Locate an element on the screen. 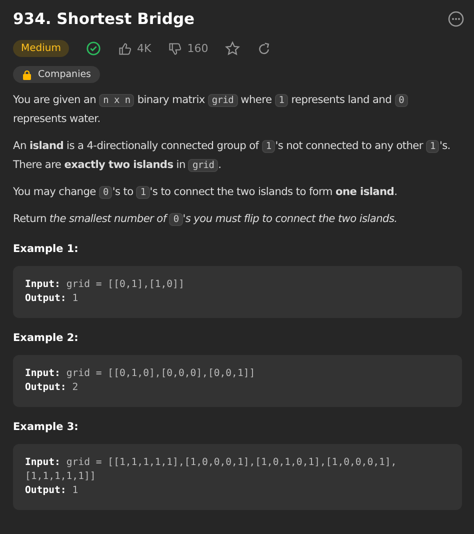 This screenshot has width=474, height=534. description-paragraph: You are given an n x n binary matrix grid where 1 represents land and 0 represents water. is located at coordinates (237, 110).